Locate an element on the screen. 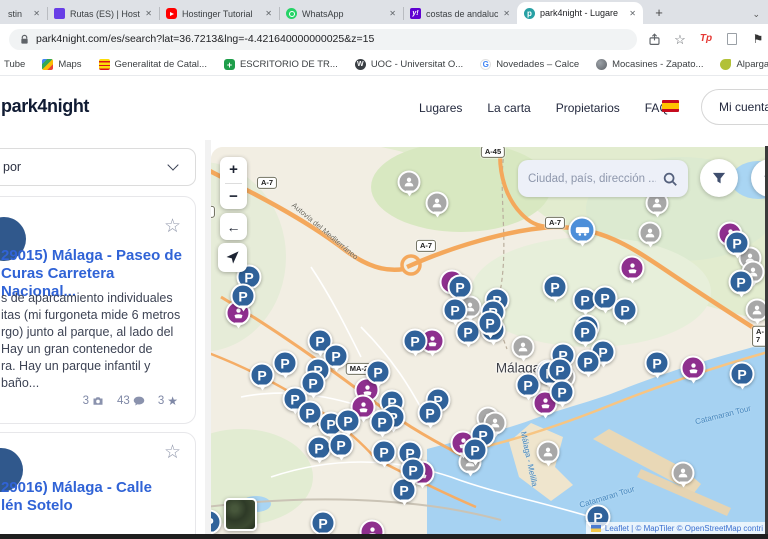 The height and width of the screenshot is (539, 768). bookmark-maps: Maps is located at coordinates (62, 64).